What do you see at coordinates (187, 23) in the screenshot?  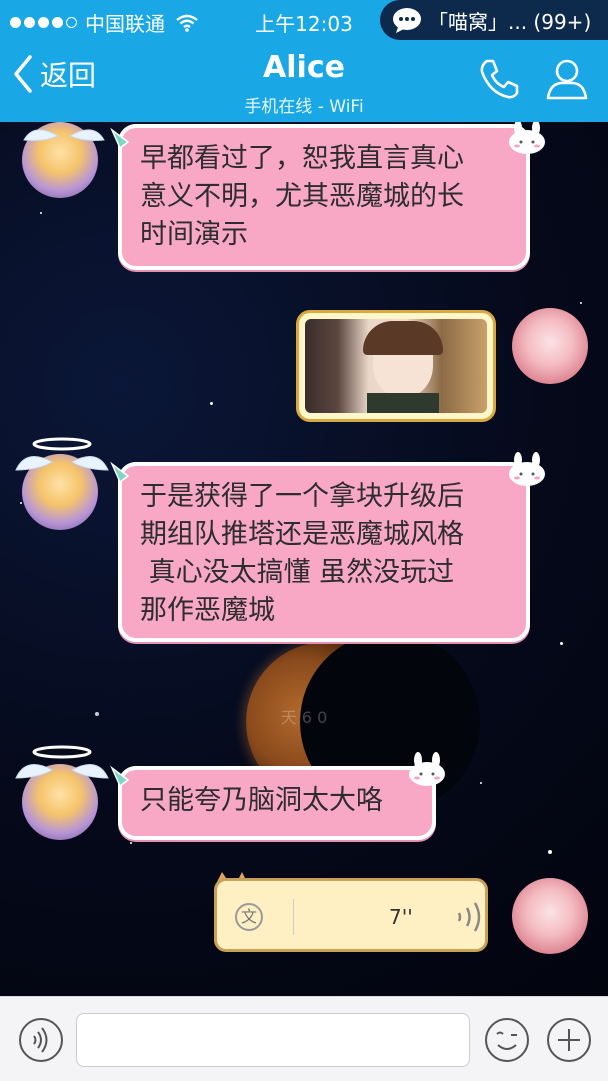 I see `wifi-icon` at bounding box center [187, 23].